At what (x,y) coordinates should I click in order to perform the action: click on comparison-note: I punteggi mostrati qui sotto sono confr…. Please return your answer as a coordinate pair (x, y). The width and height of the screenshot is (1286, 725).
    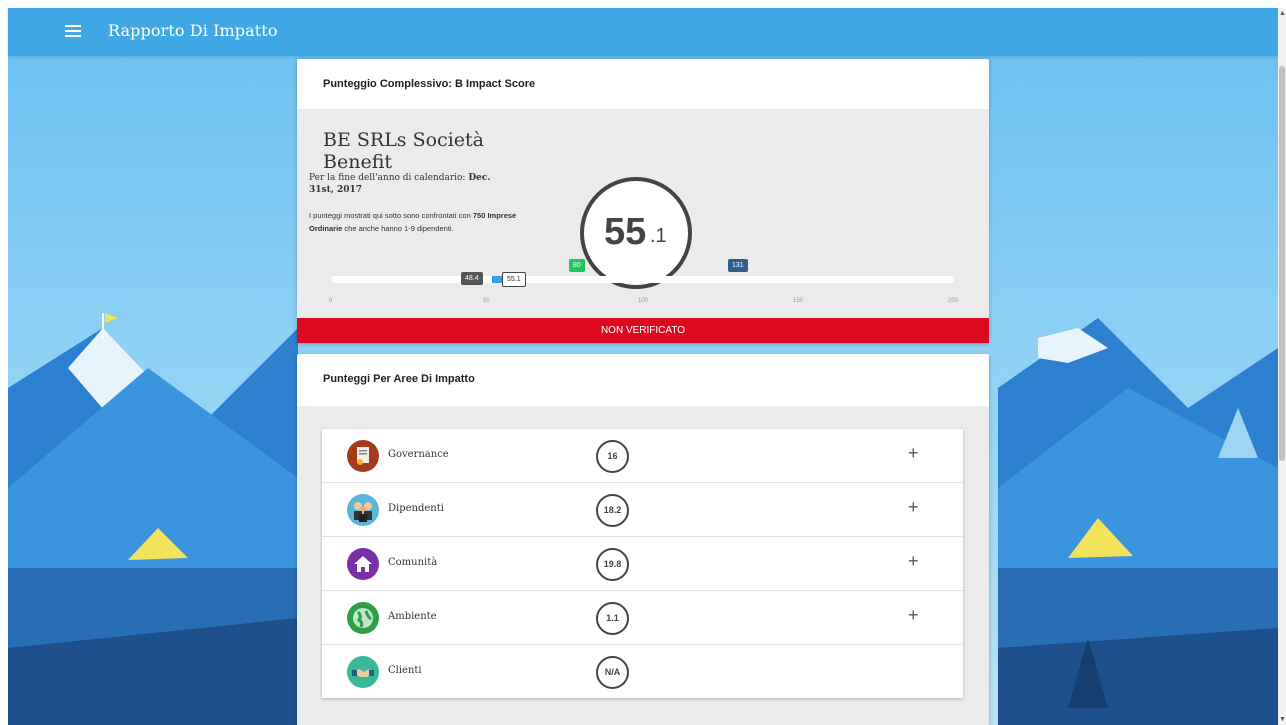
    Looking at the image, I should click on (414, 222).